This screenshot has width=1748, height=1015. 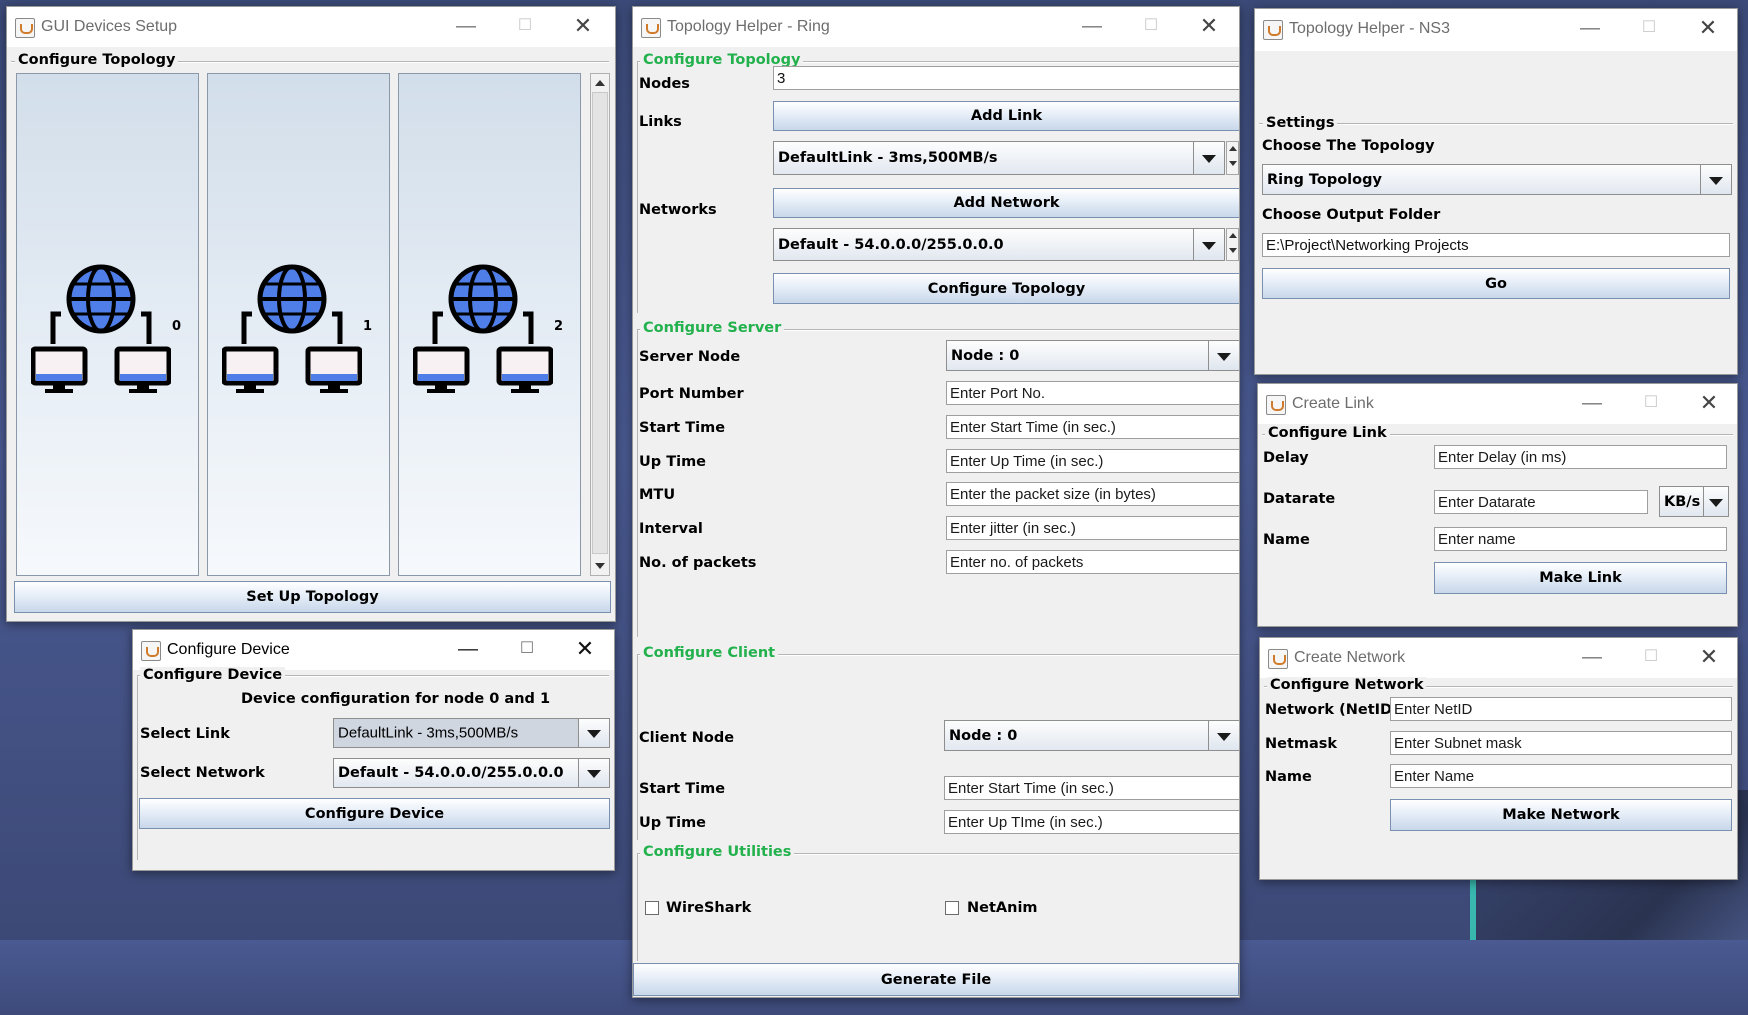 What do you see at coordinates (1350, 657) in the screenshot?
I see `window-title: Create Network` at bounding box center [1350, 657].